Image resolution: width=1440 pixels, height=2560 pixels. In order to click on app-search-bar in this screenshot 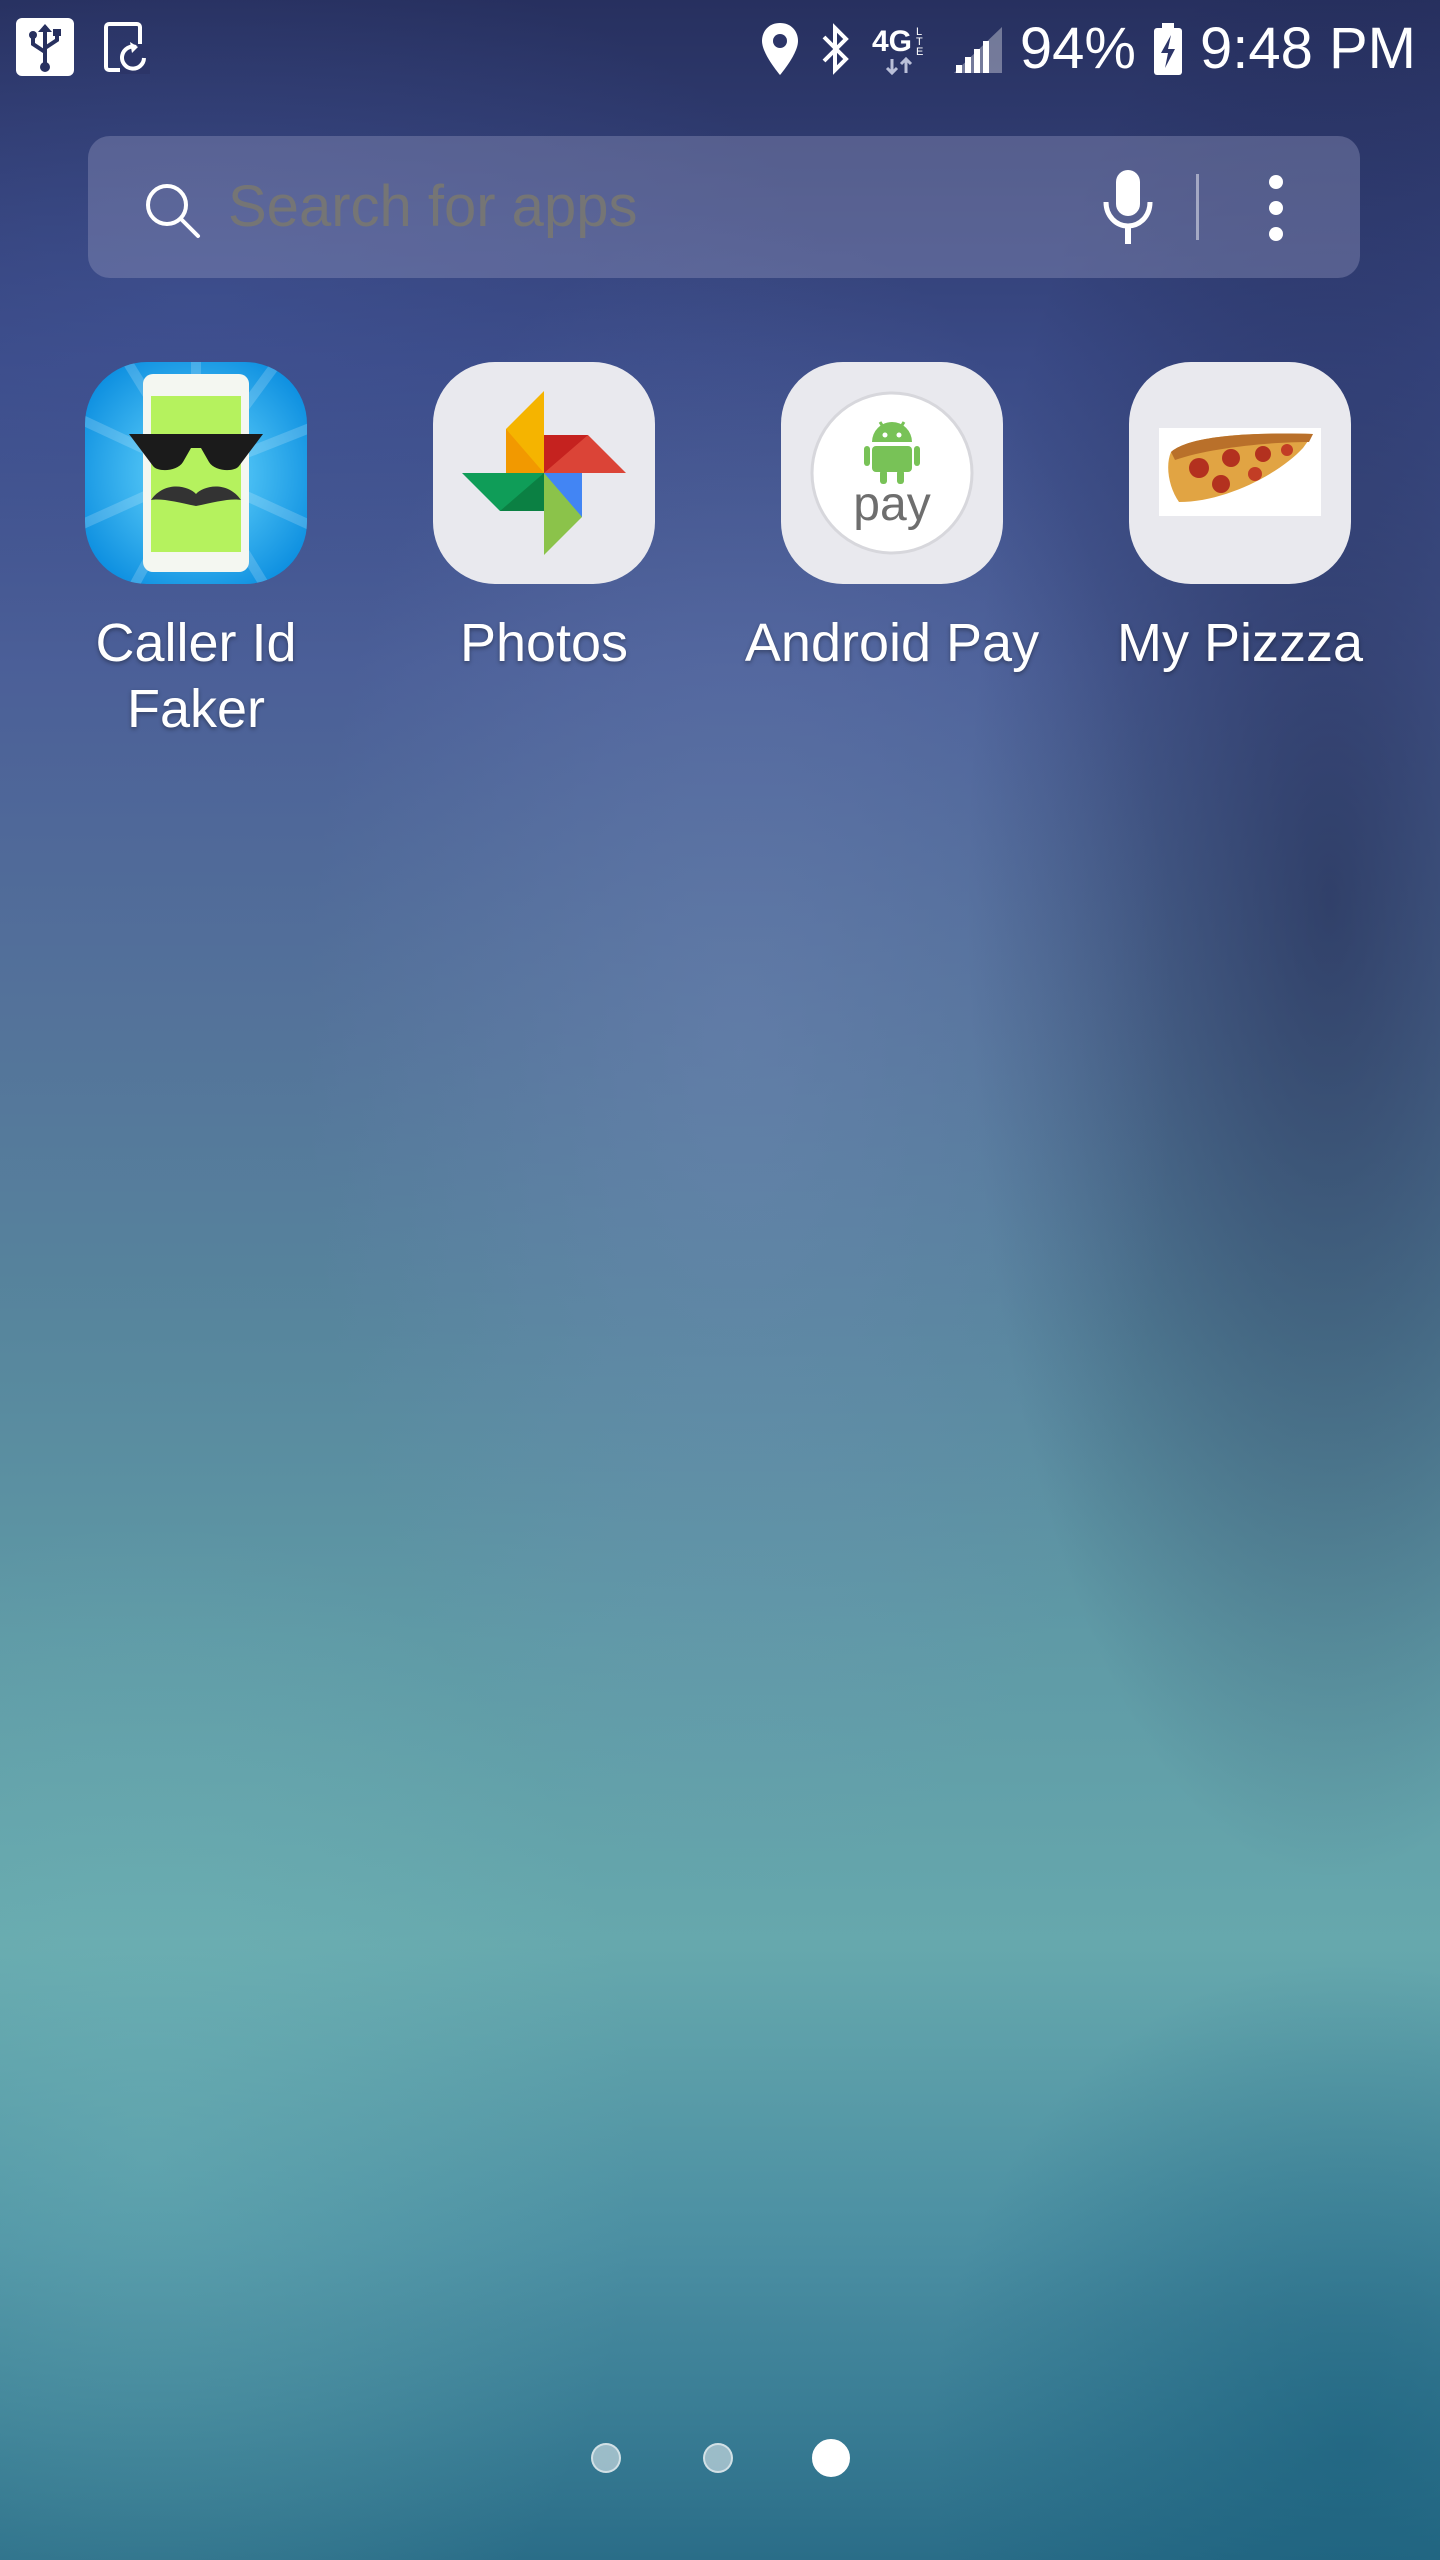, I will do `click(724, 207)`.